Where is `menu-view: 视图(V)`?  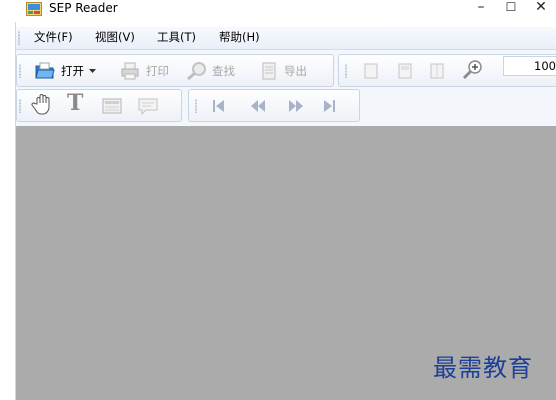
menu-view: 视图(V) is located at coordinates (115, 37).